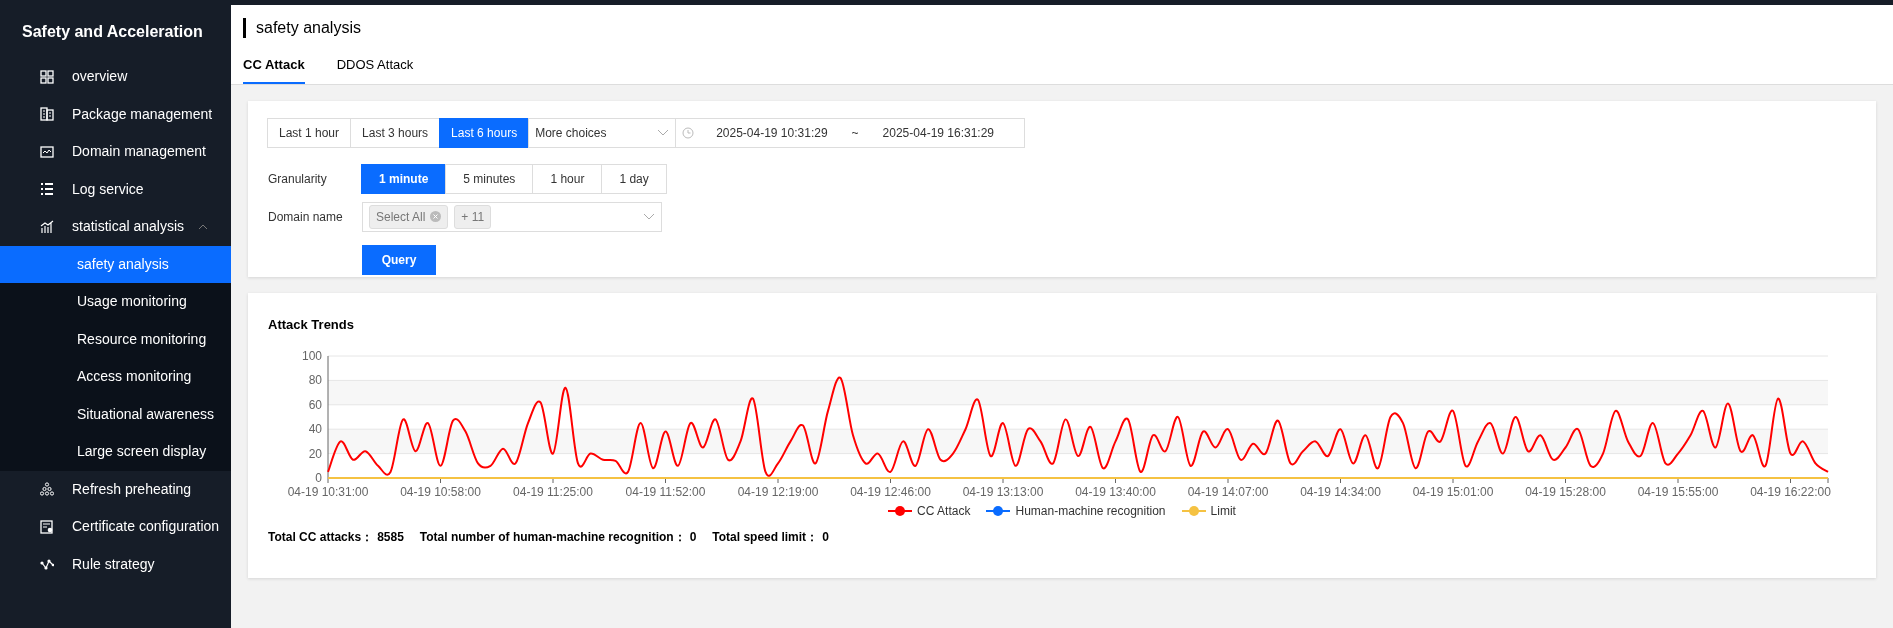  I want to click on x-axis-label: 04-19 15:55:00, so click(1678, 491).